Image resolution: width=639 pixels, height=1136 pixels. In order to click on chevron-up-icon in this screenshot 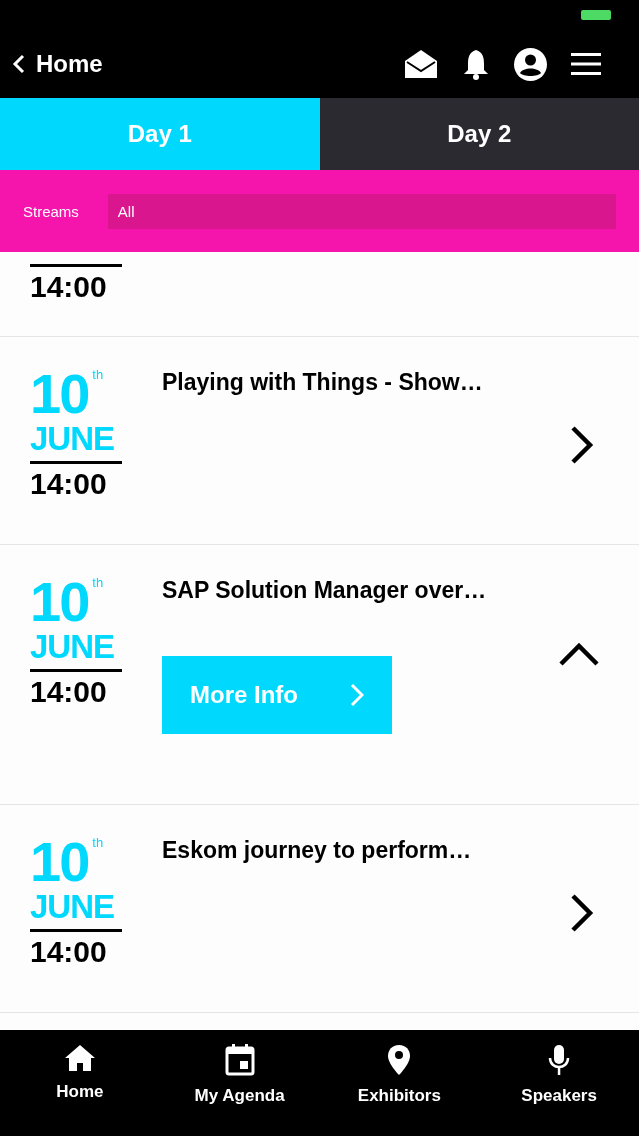, I will do `click(579, 654)`.